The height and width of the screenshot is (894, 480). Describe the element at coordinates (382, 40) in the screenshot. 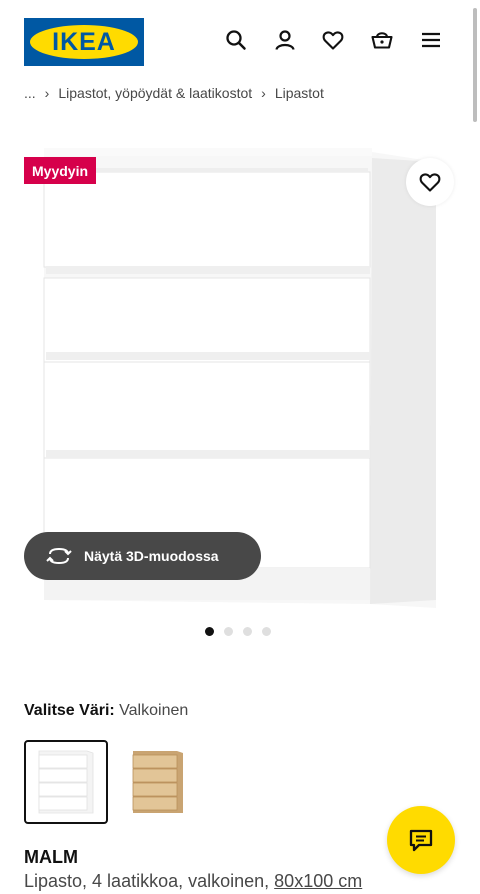

I see `basket-icon` at that location.